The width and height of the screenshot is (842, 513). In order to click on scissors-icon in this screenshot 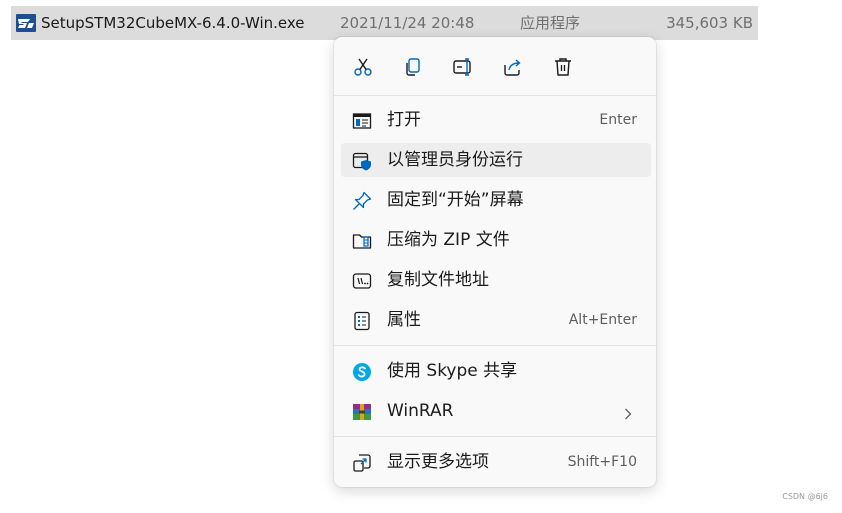, I will do `click(363, 67)`.